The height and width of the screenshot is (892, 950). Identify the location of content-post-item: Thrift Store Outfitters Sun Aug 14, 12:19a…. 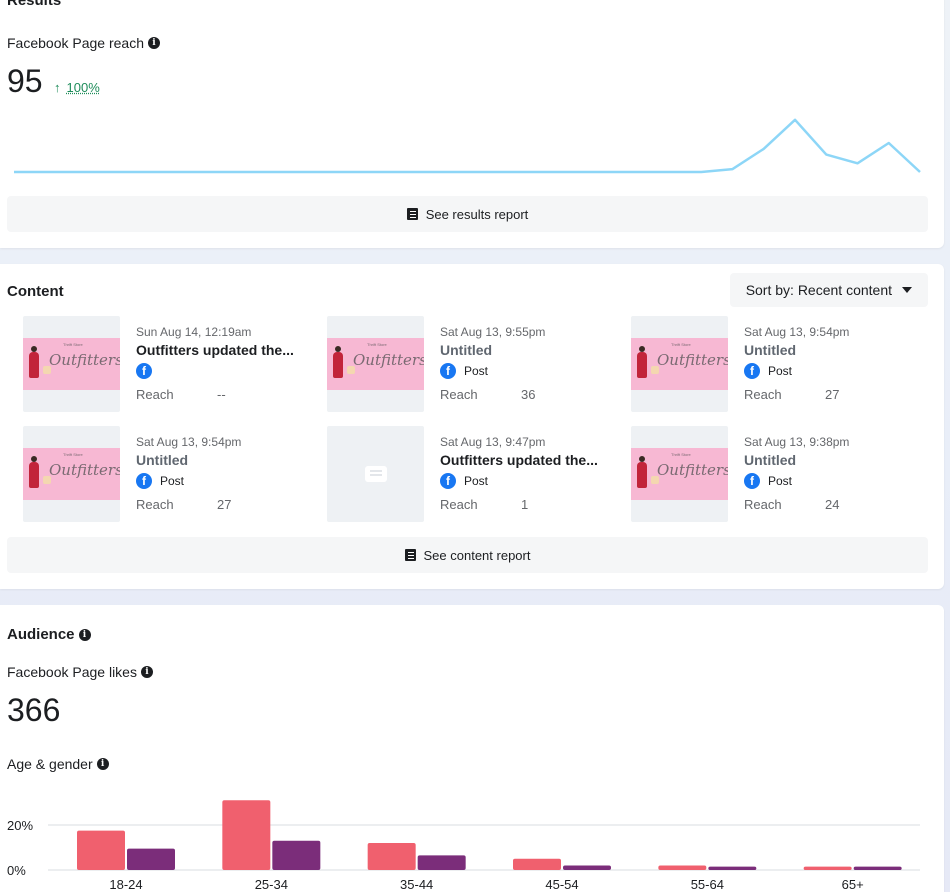
(168, 364).